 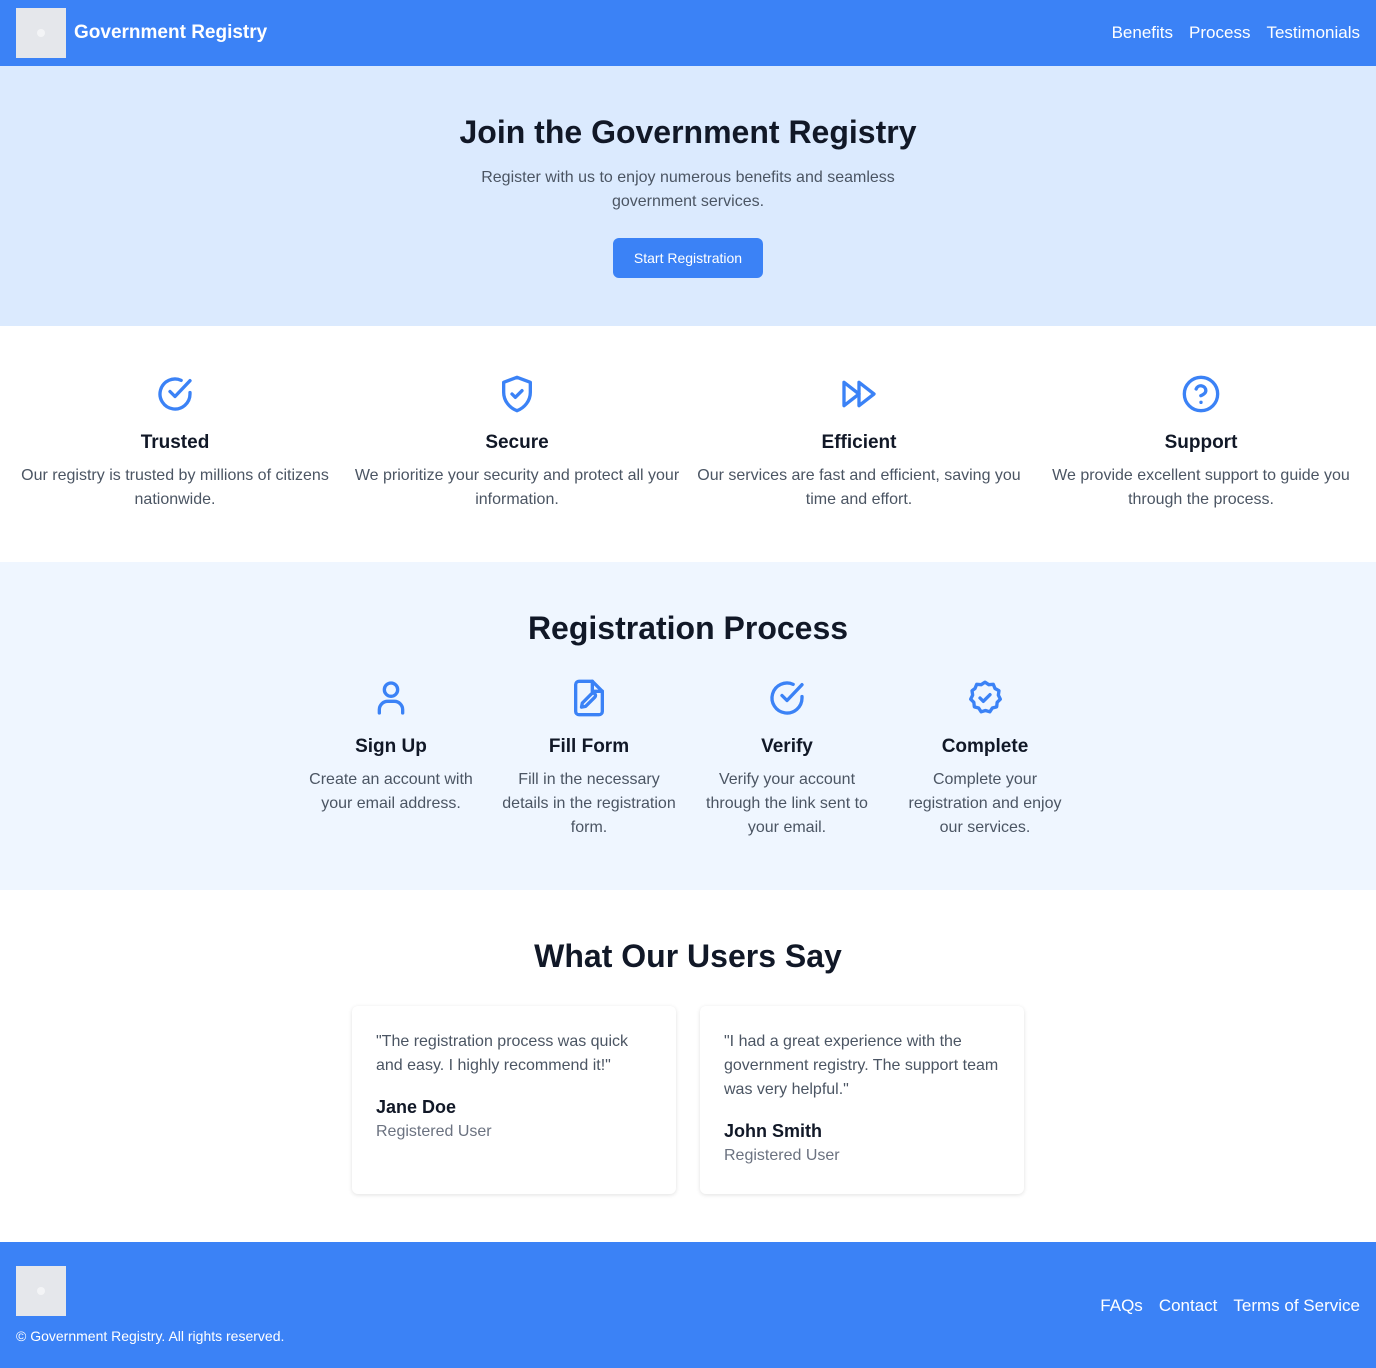 I want to click on footer-logo-image, so click(x=41, y=1291).